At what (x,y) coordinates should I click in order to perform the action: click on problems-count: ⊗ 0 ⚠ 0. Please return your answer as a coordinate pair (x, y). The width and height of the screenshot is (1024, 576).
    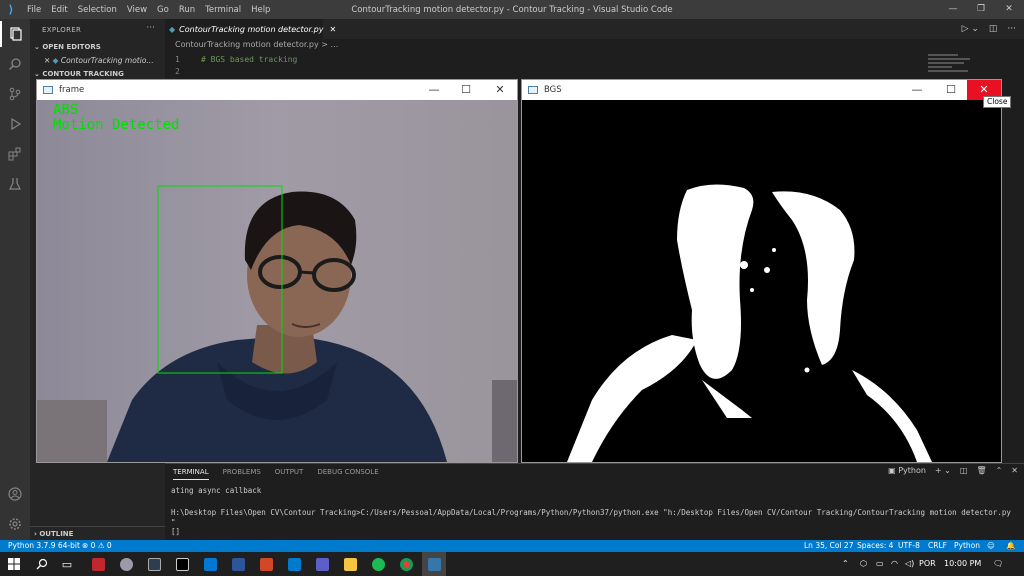
    Looking at the image, I should click on (97, 545).